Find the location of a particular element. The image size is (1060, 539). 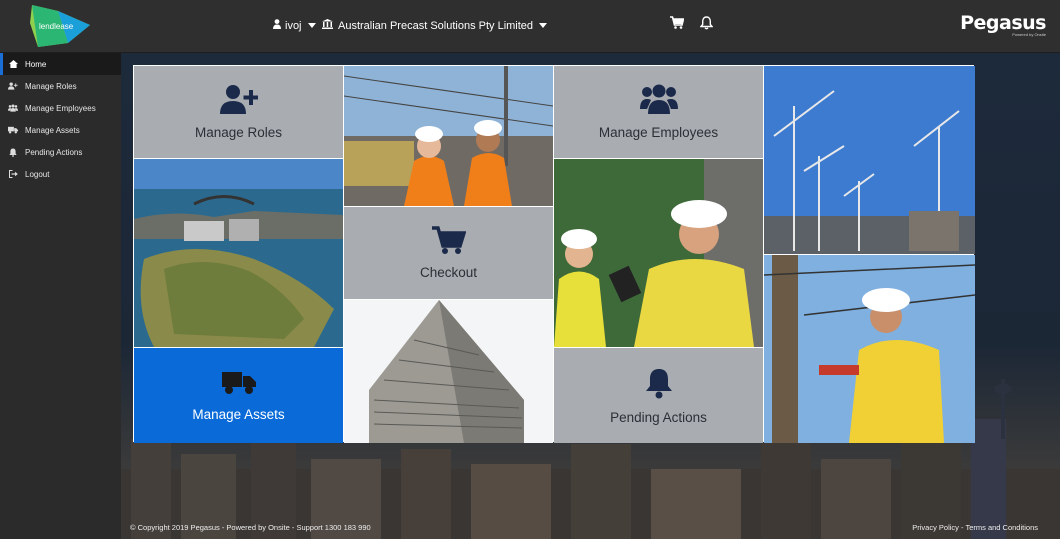

pending-actions-tile: Pending Actions is located at coordinates (658, 395).